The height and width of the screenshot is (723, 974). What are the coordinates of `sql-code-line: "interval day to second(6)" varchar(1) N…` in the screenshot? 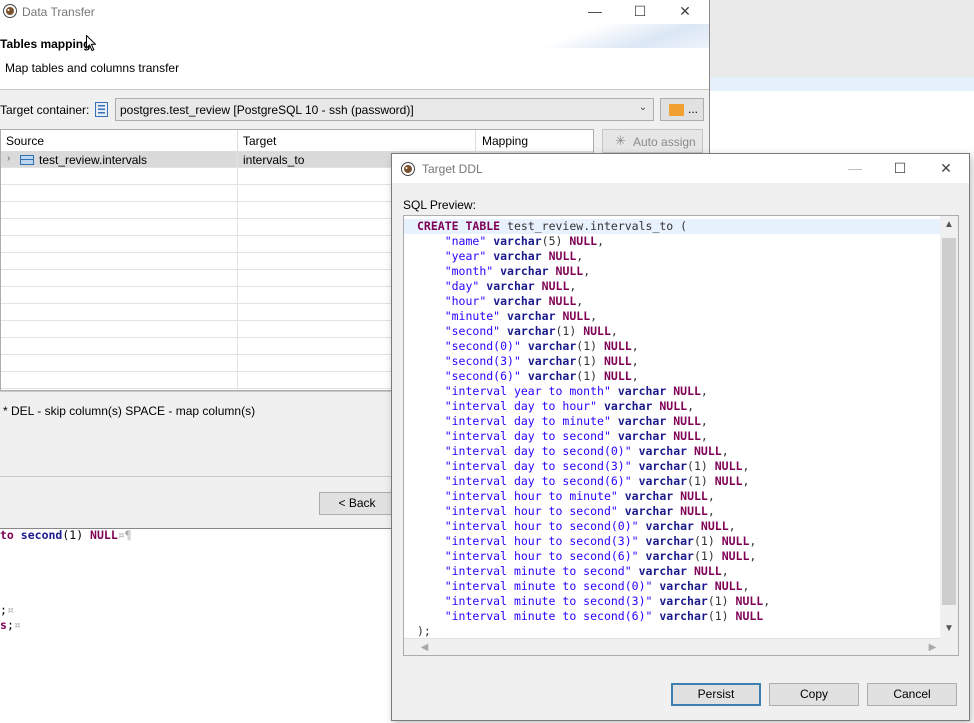 It's located at (597, 481).